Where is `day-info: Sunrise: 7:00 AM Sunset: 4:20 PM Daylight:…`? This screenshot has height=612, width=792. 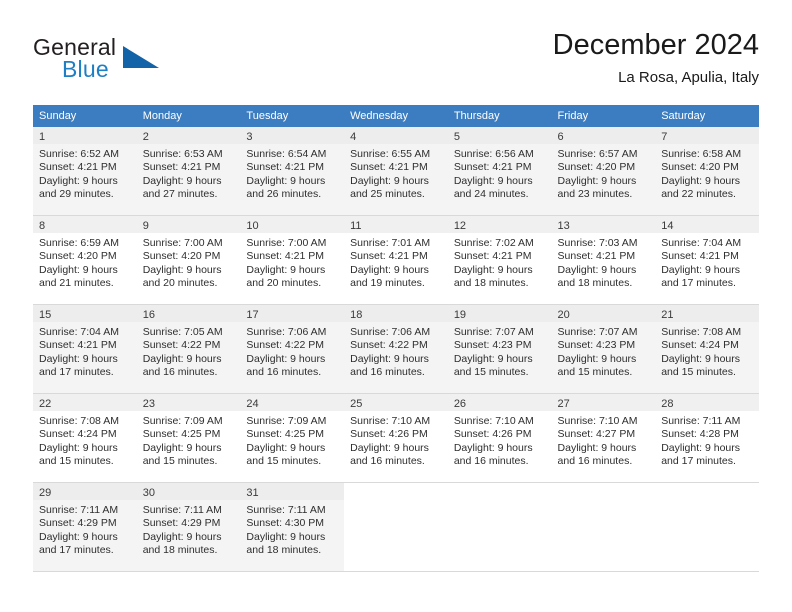
day-info: Sunrise: 7:00 AM Sunset: 4:20 PM Daylight:… is located at coordinates (189, 264).